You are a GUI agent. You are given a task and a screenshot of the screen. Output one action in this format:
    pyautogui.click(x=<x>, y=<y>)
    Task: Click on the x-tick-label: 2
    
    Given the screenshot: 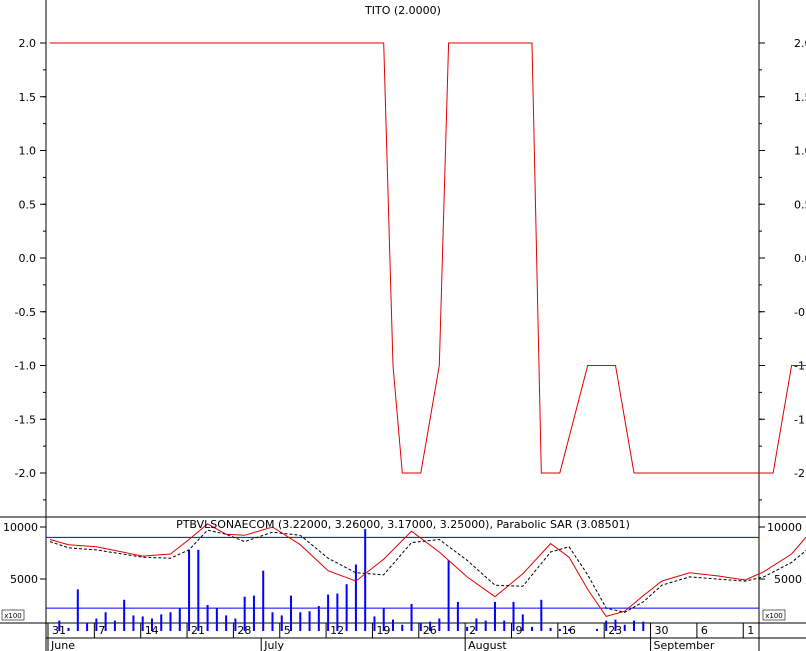 What is the action you would take?
    pyautogui.click(x=472, y=630)
    